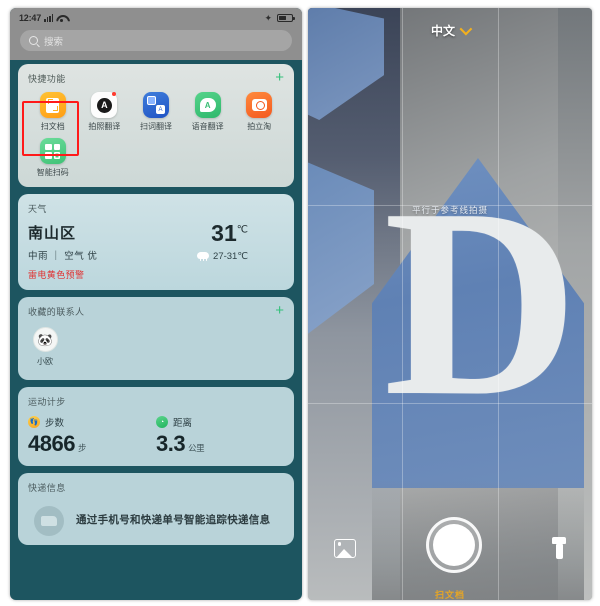  I want to click on search-input: 搜索, so click(156, 40).